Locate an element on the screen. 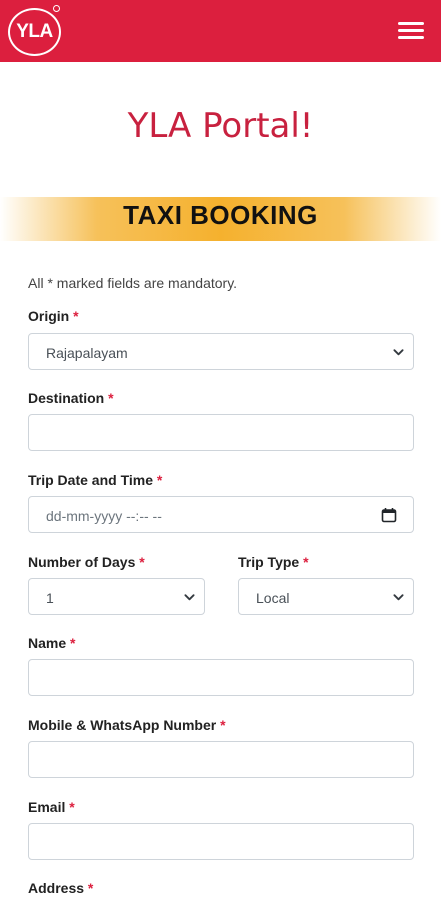 The width and height of the screenshot is (441, 900). name-label: Name * is located at coordinates (51, 643).